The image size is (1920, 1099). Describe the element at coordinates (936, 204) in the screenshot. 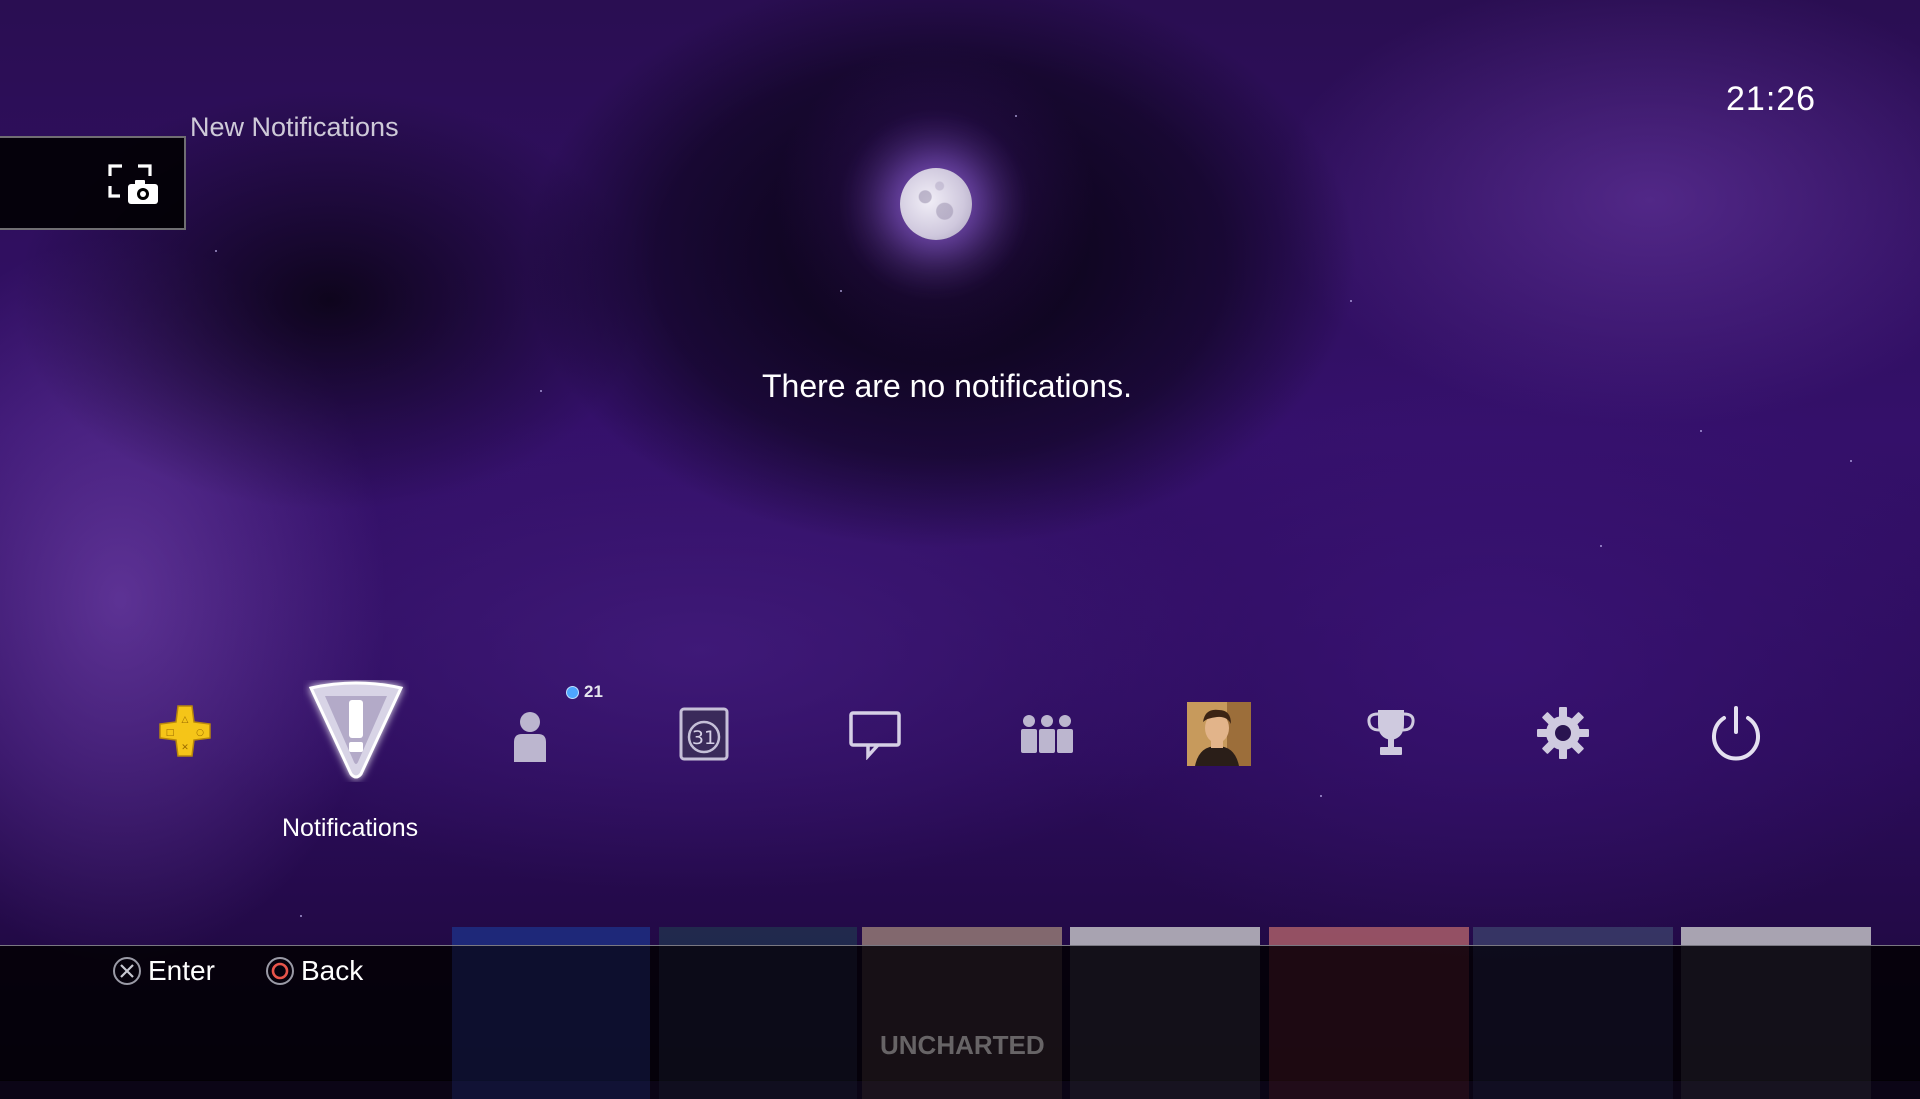

I see `moon-image` at that location.